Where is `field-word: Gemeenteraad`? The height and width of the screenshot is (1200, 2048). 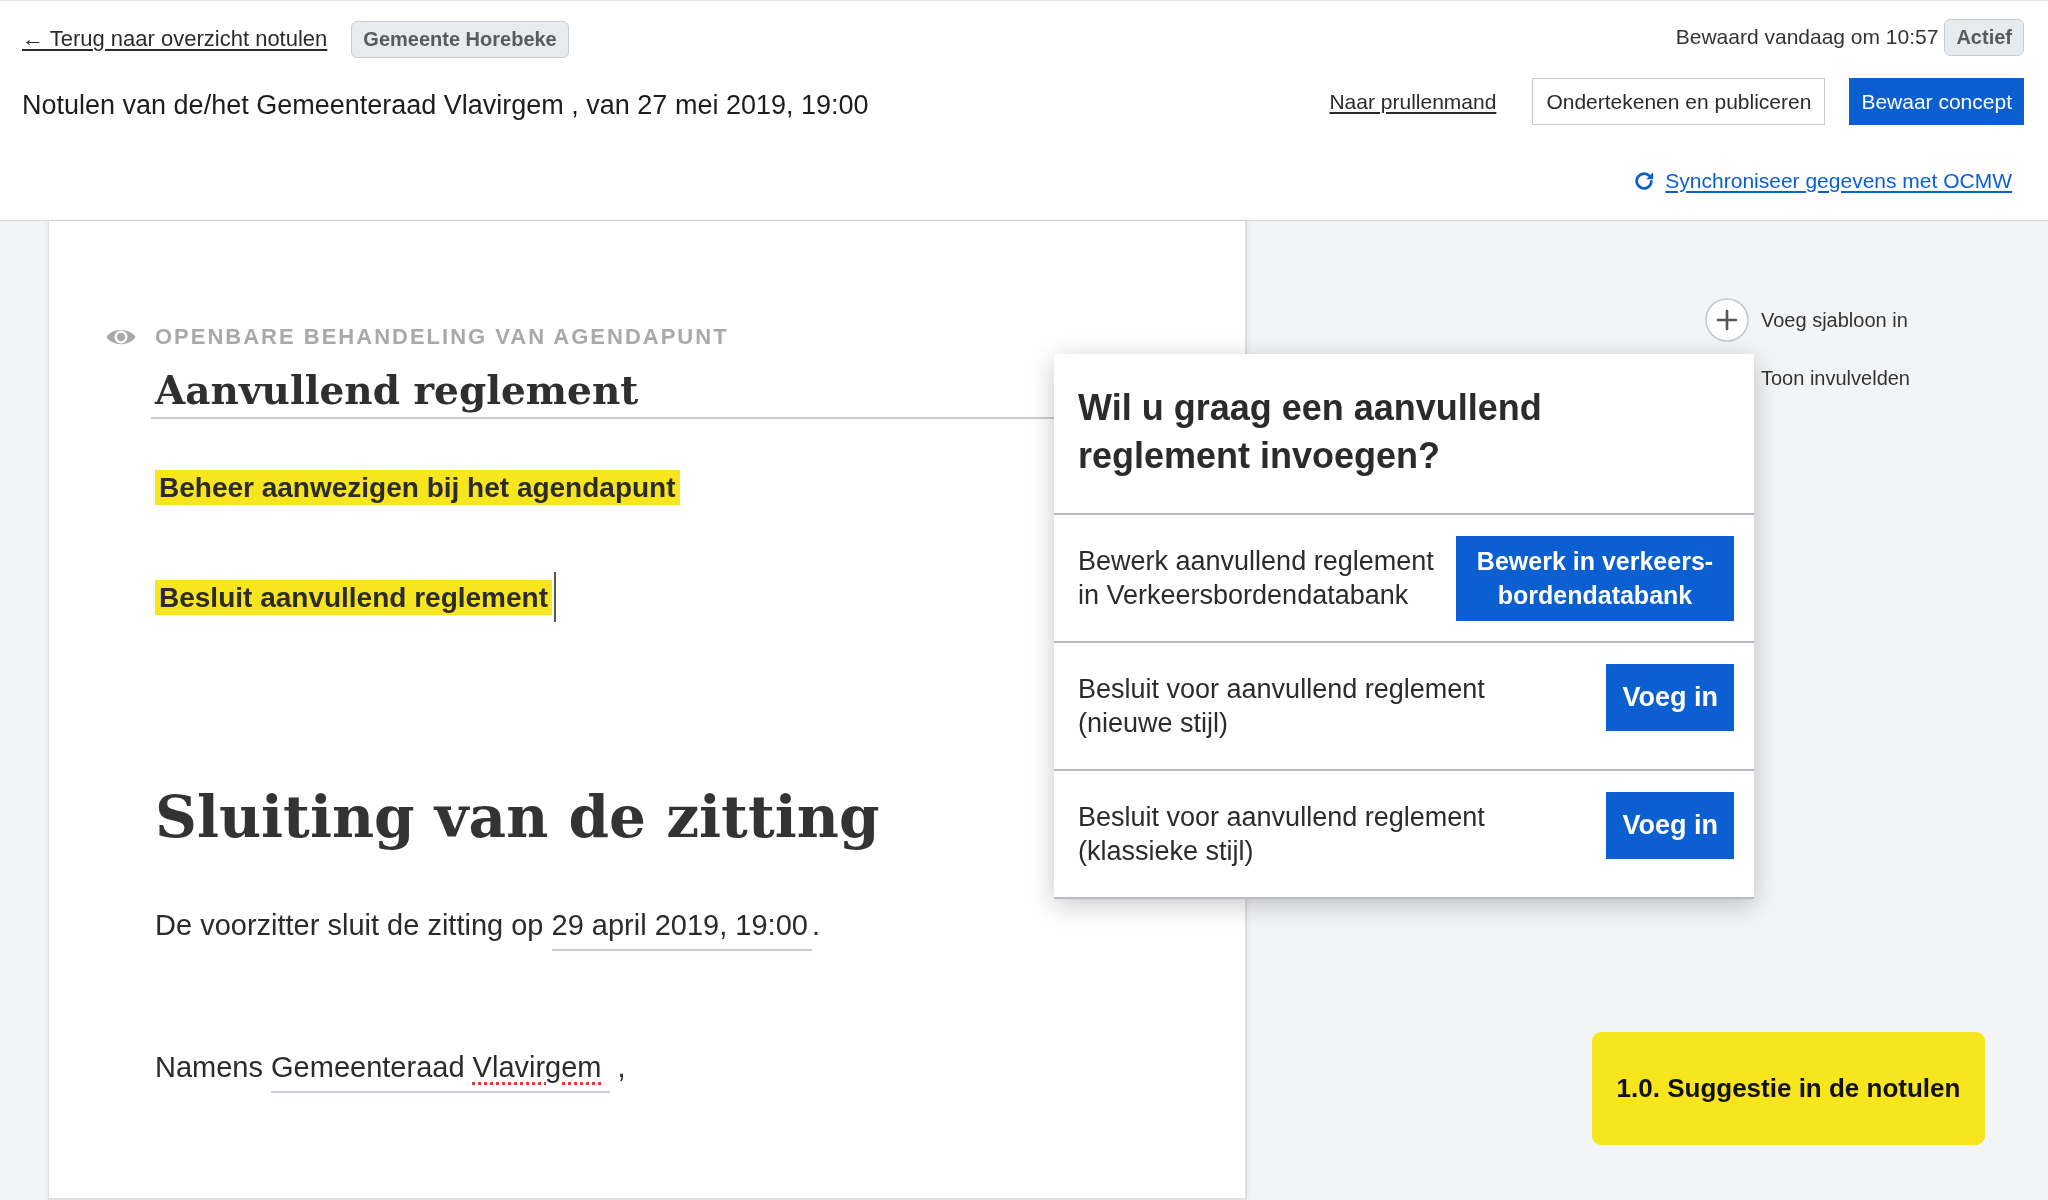
field-word: Gemeenteraad is located at coordinates (368, 1067).